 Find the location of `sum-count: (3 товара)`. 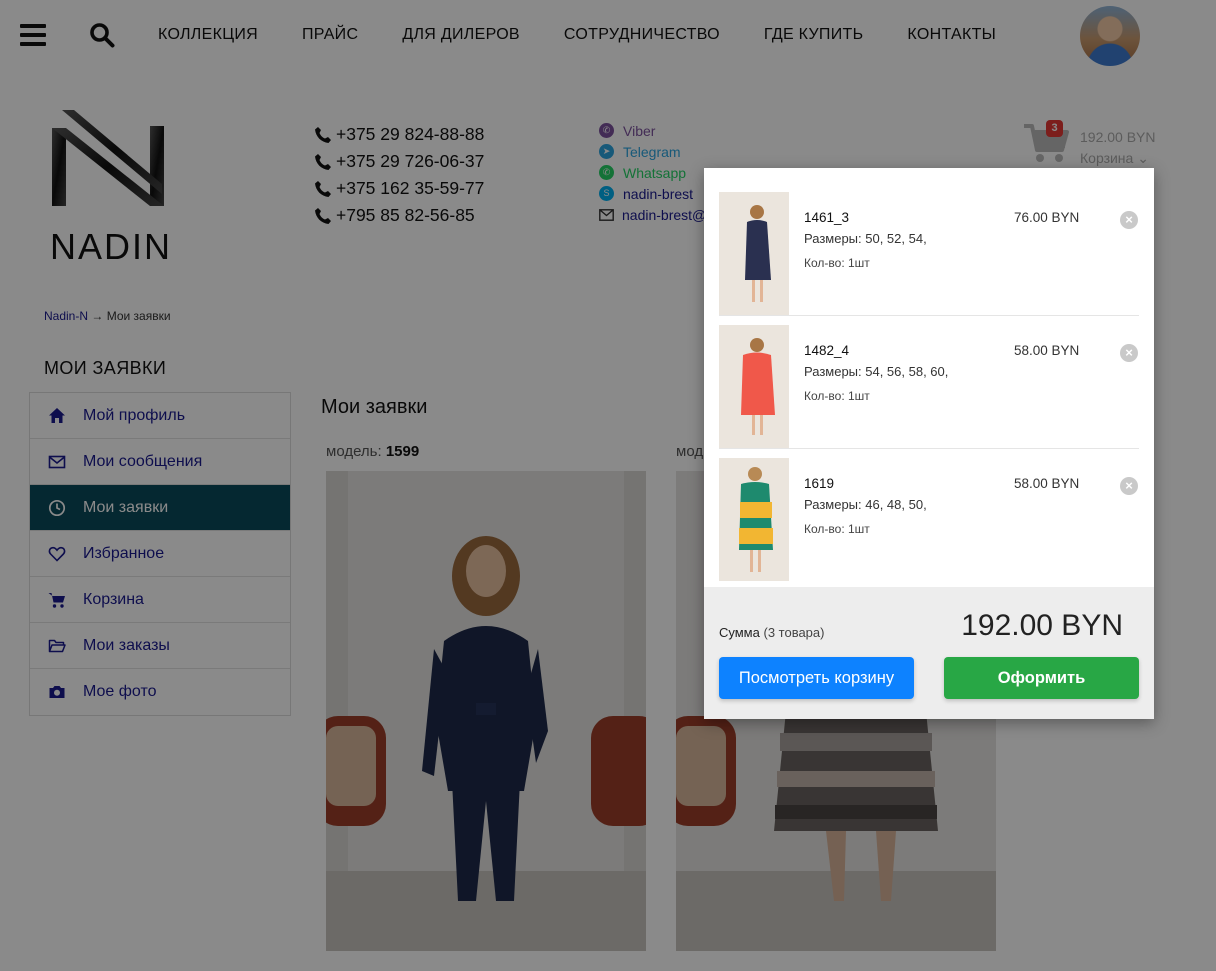

sum-count: (3 товара) is located at coordinates (794, 632).